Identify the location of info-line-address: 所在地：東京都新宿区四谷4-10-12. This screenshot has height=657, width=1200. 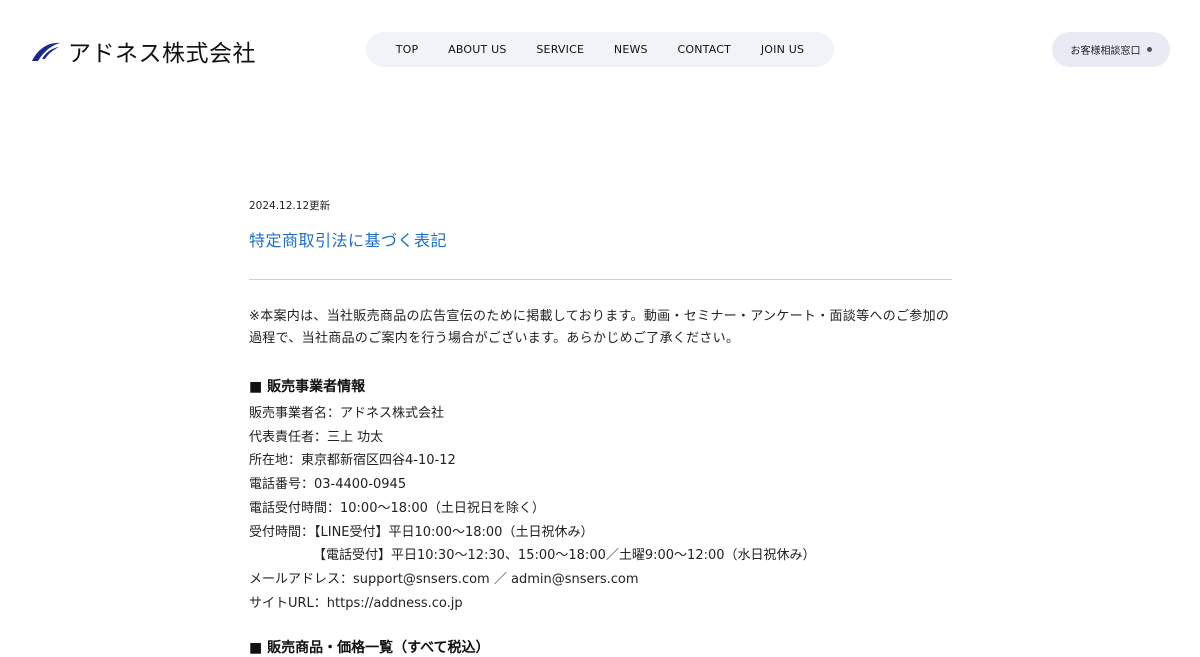
(352, 461).